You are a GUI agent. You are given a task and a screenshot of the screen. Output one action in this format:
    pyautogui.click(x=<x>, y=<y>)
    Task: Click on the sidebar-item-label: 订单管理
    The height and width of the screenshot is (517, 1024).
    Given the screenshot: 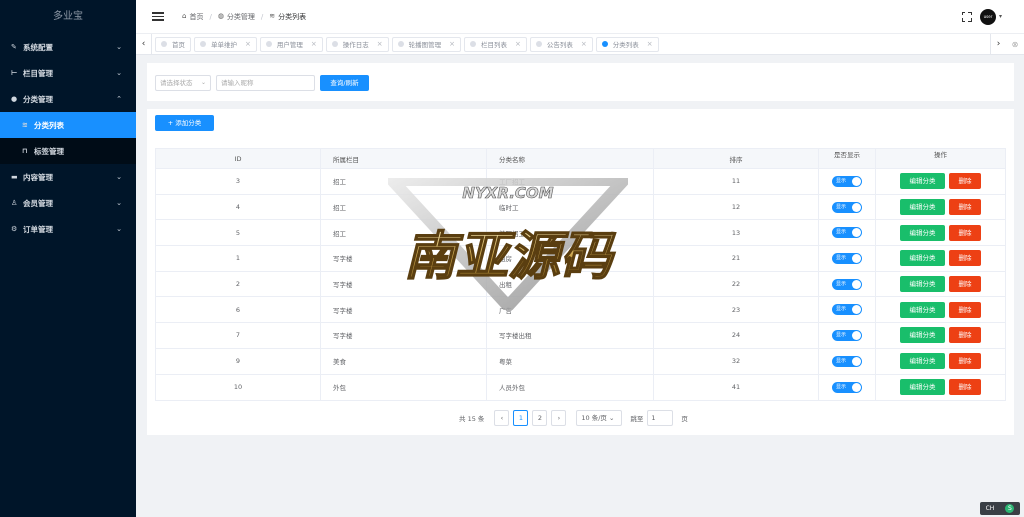 What is the action you would take?
    pyautogui.click(x=38, y=229)
    